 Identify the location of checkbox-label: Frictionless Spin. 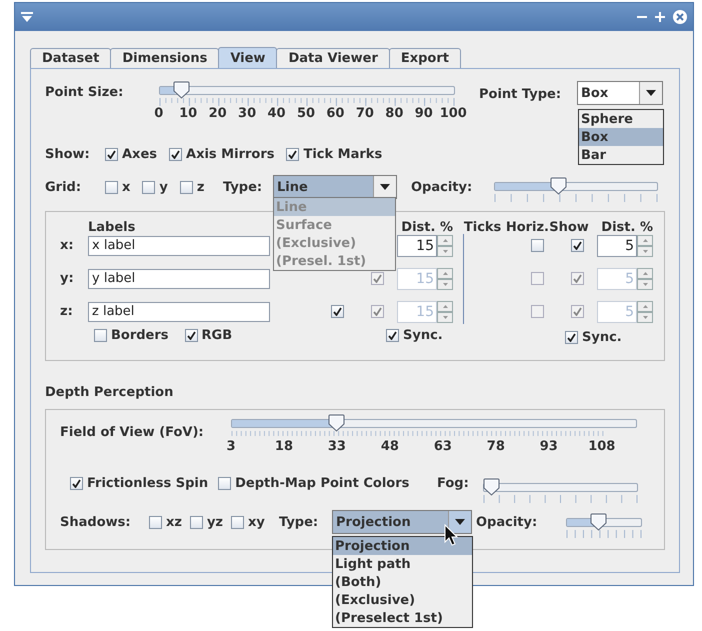
(147, 483).